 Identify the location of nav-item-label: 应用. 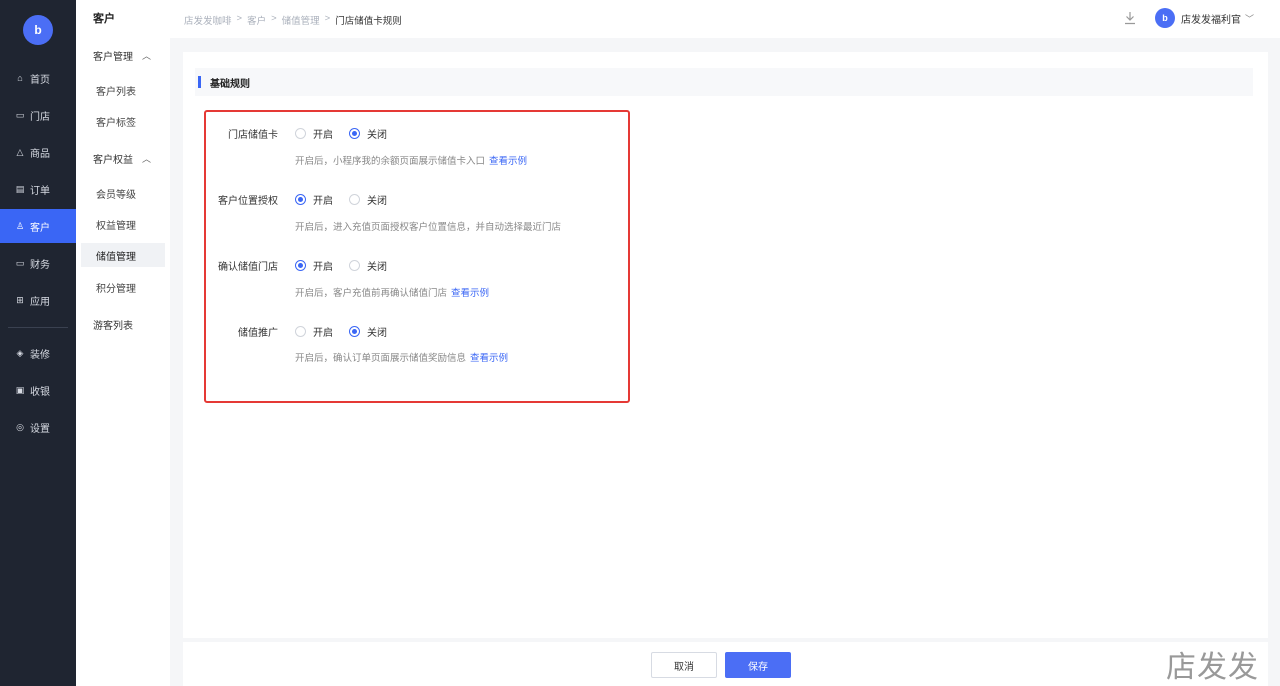
(40, 302).